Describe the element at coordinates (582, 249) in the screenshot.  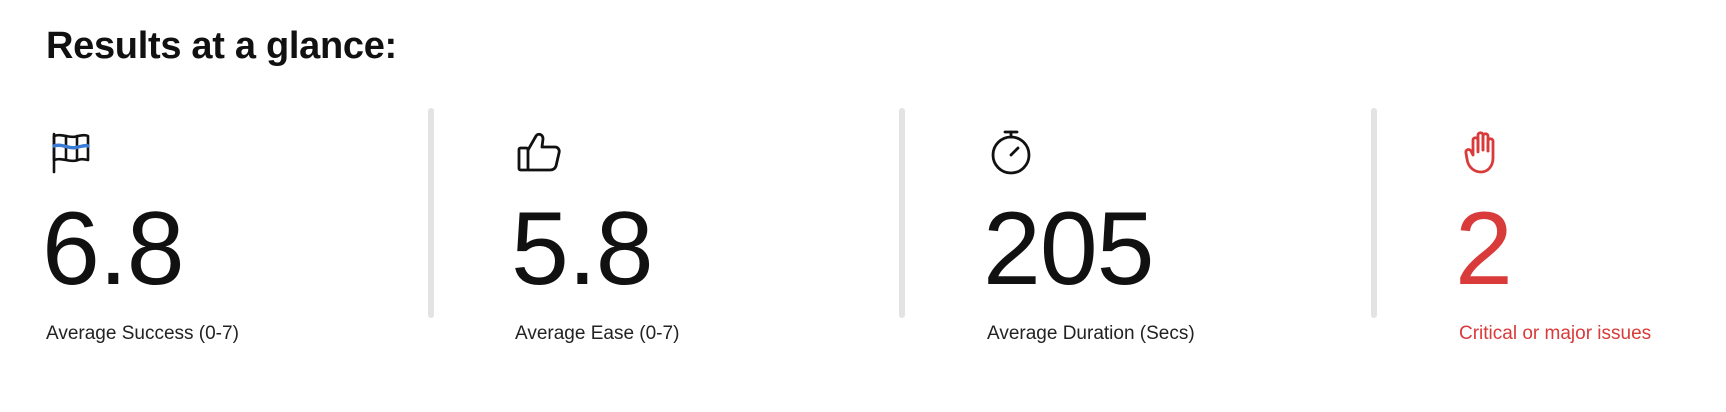
I see `stat-value: 5.8` at that location.